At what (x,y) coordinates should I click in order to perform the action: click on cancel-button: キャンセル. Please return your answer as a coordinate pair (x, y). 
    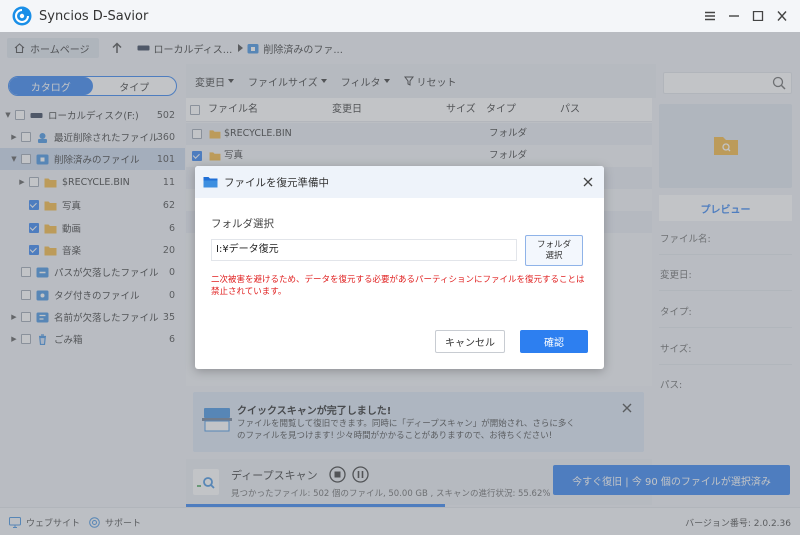
    Looking at the image, I should click on (470, 341).